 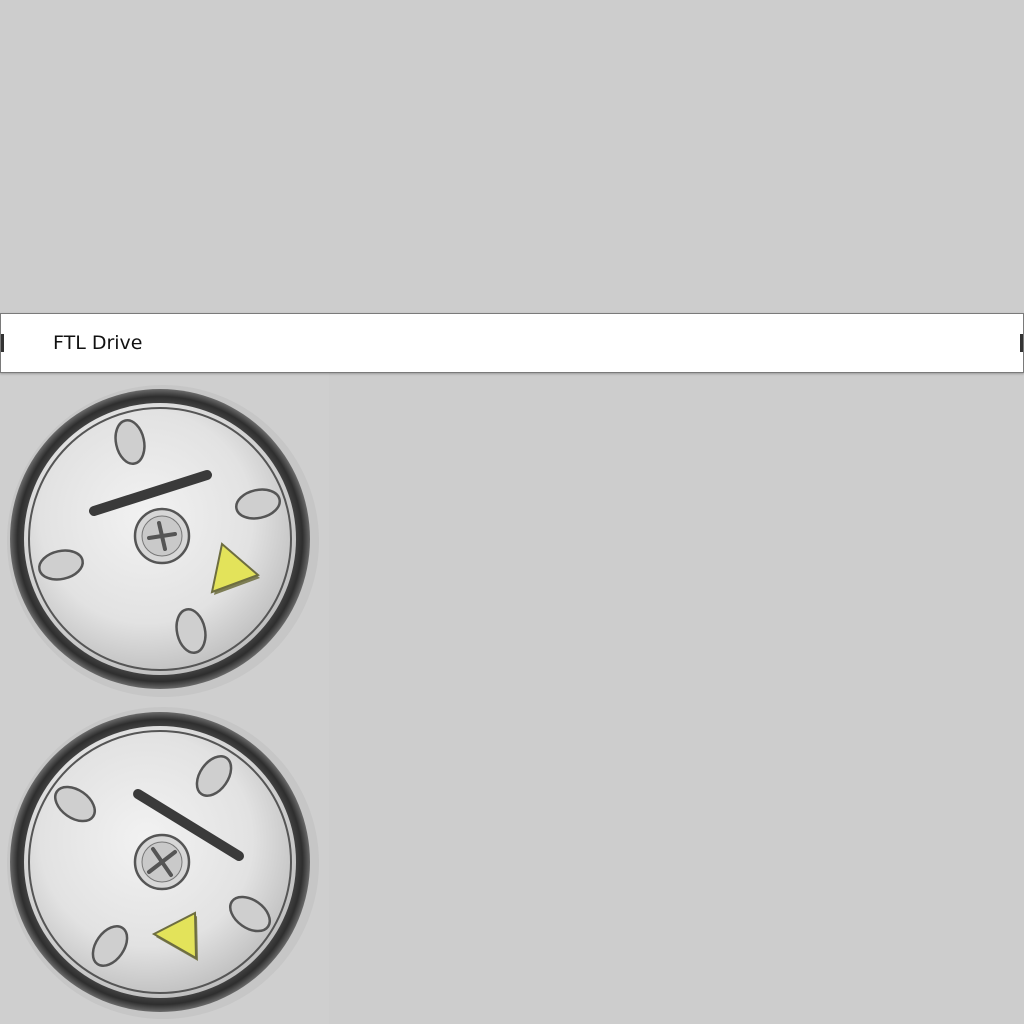 What do you see at coordinates (98, 343) in the screenshot?
I see `page-title: FTL Drive` at bounding box center [98, 343].